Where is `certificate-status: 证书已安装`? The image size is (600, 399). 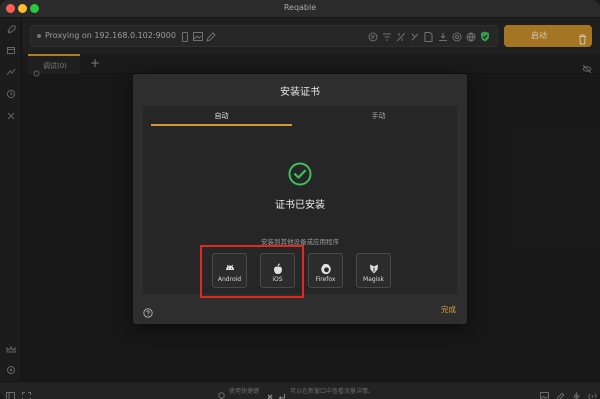 certificate-status: 证书已安装 is located at coordinates (300, 205).